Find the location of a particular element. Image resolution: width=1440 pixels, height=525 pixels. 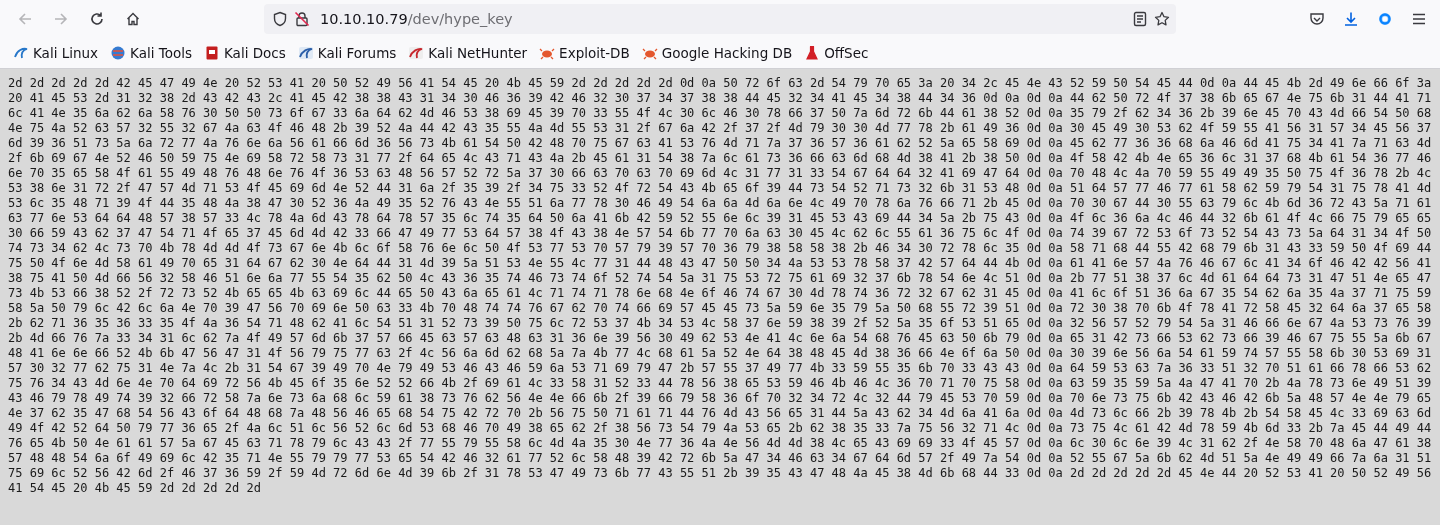

hex-text-line: 41 54 45 20 4b 45 59 2d 2d 2d 2d 2d is located at coordinates (134, 488).